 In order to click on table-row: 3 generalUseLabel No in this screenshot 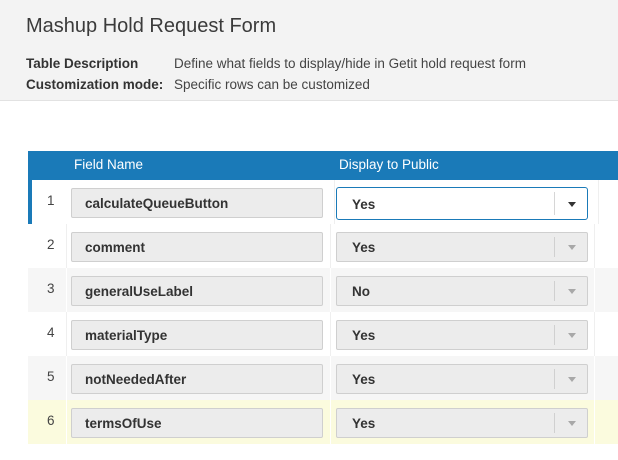, I will do `click(323, 290)`.